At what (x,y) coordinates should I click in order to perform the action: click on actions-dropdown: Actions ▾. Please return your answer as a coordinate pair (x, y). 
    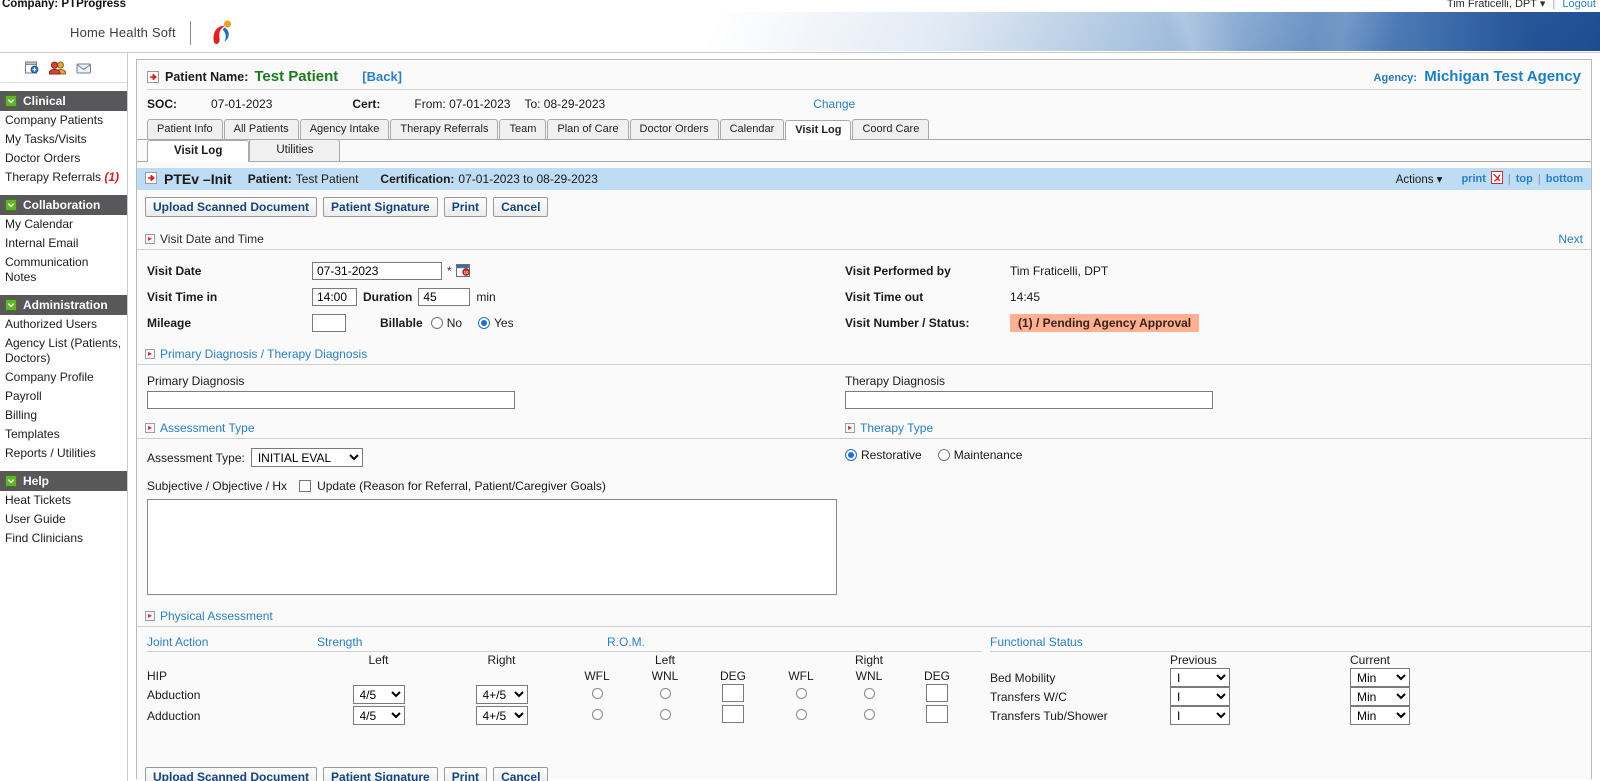
    Looking at the image, I should click on (1419, 179).